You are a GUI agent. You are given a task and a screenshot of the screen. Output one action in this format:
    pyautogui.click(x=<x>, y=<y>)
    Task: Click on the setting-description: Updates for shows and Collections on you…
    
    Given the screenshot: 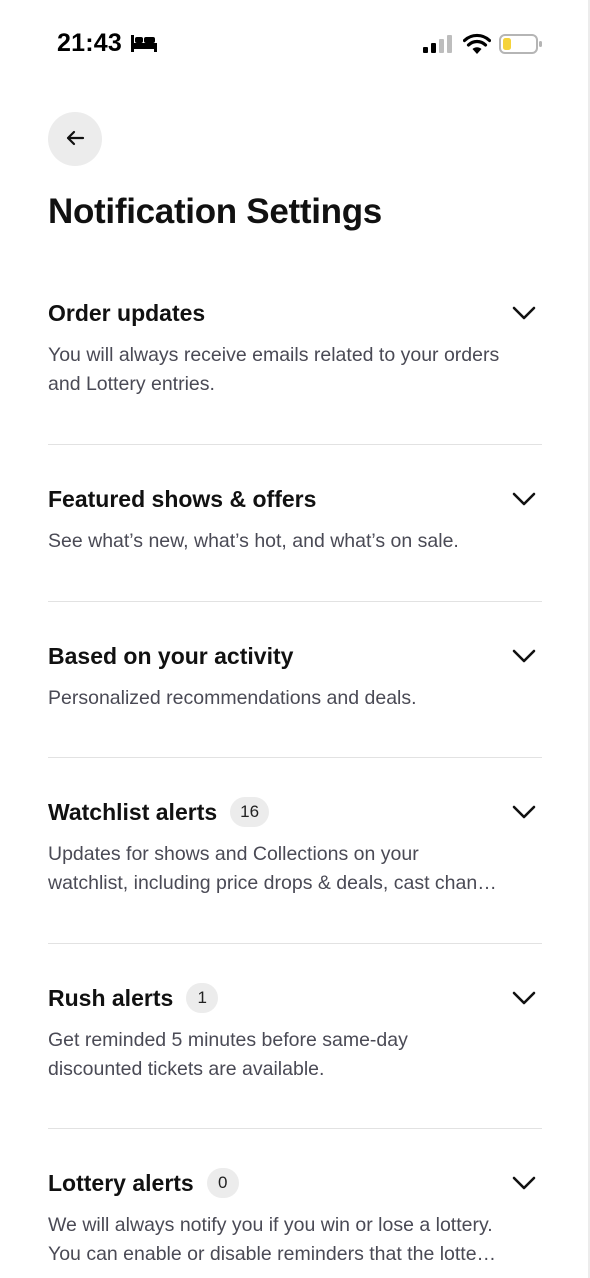 What is the action you would take?
    pyautogui.click(x=272, y=868)
    